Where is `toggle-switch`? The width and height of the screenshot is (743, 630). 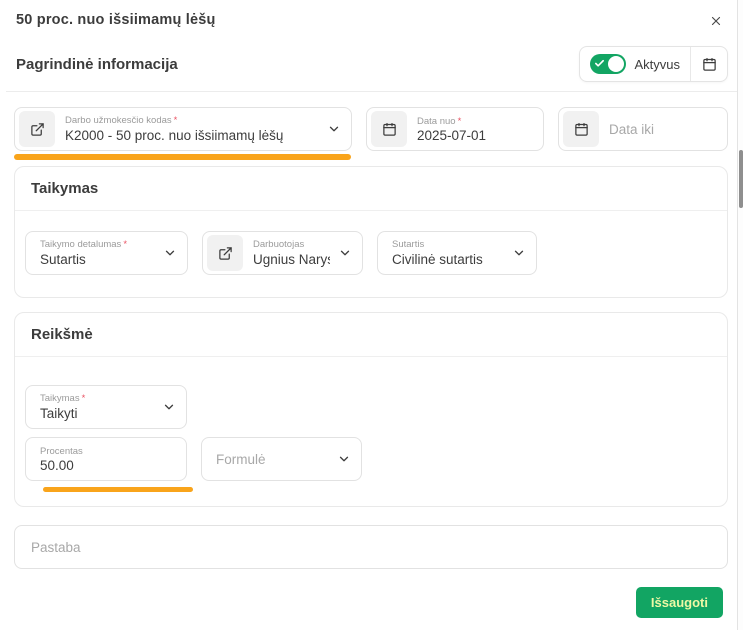
toggle-switch is located at coordinates (608, 64).